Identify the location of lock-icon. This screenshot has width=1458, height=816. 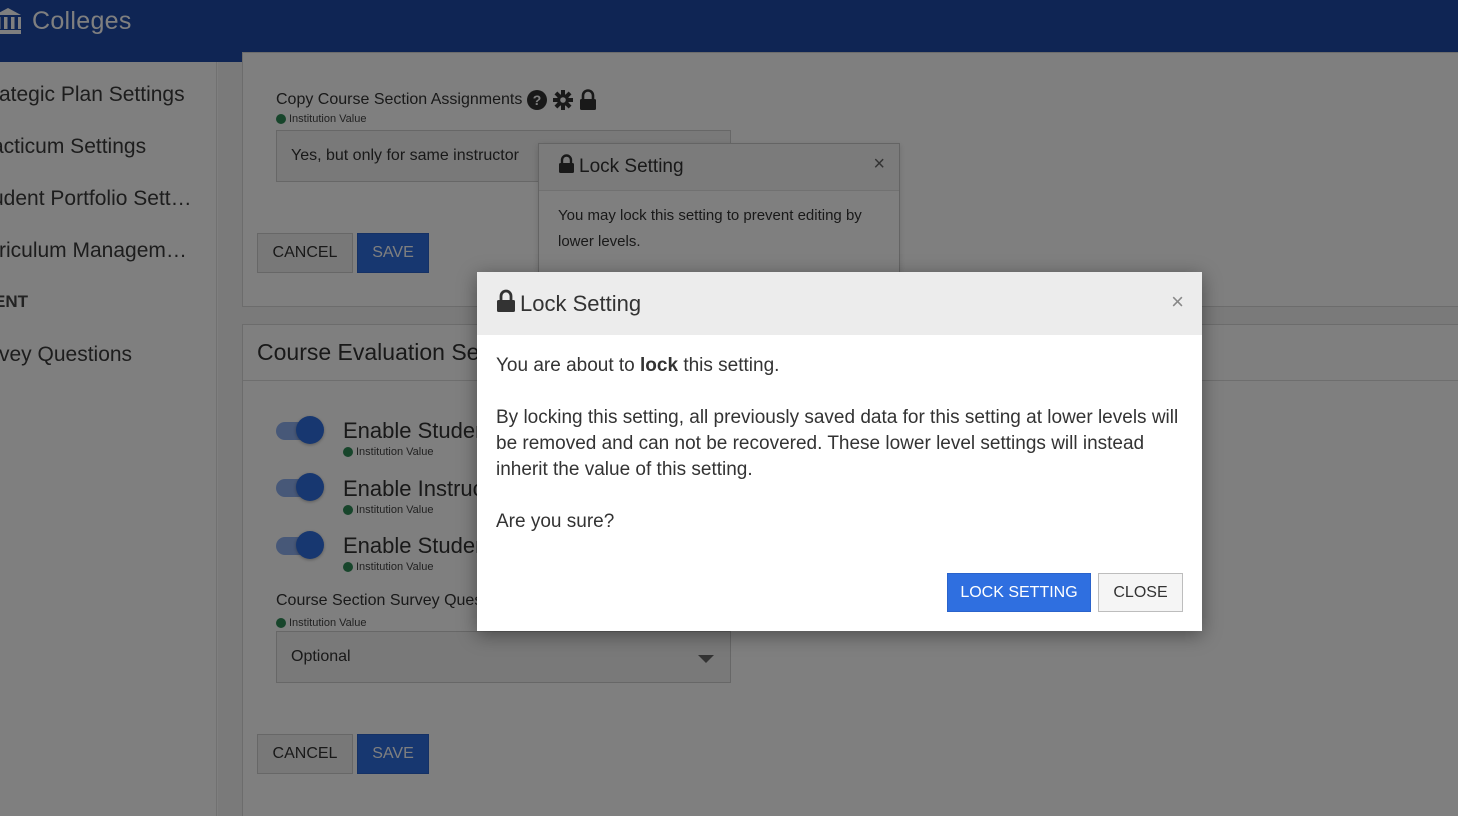
(506, 304).